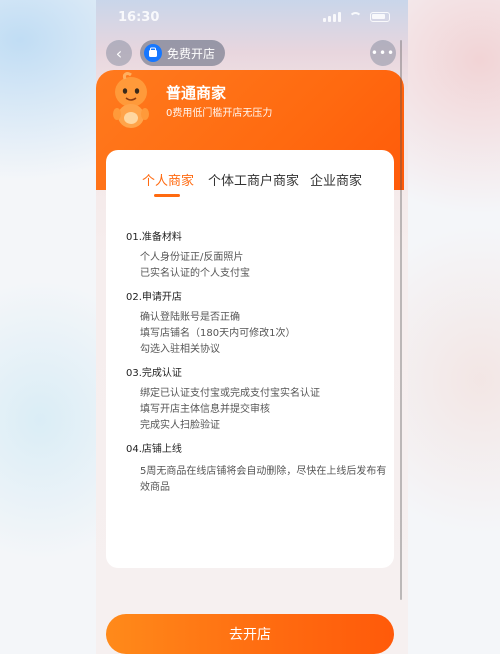 This screenshot has height=654, width=500. Describe the element at coordinates (155, 487) in the screenshot. I see `section-item: 效商品` at that location.